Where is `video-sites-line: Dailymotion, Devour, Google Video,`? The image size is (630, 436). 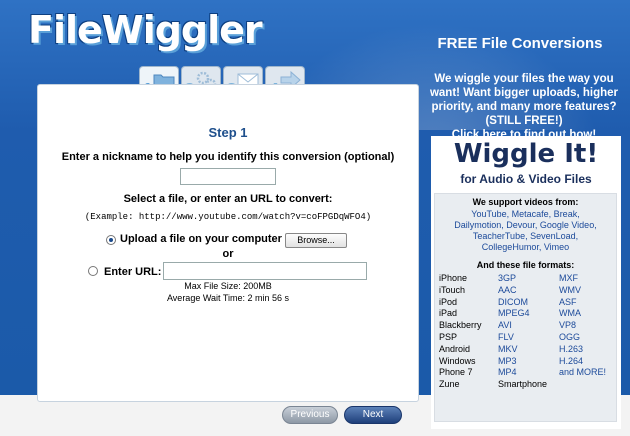 video-sites-line: Dailymotion, Devour, Google Video, is located at coordinates (525, 225).